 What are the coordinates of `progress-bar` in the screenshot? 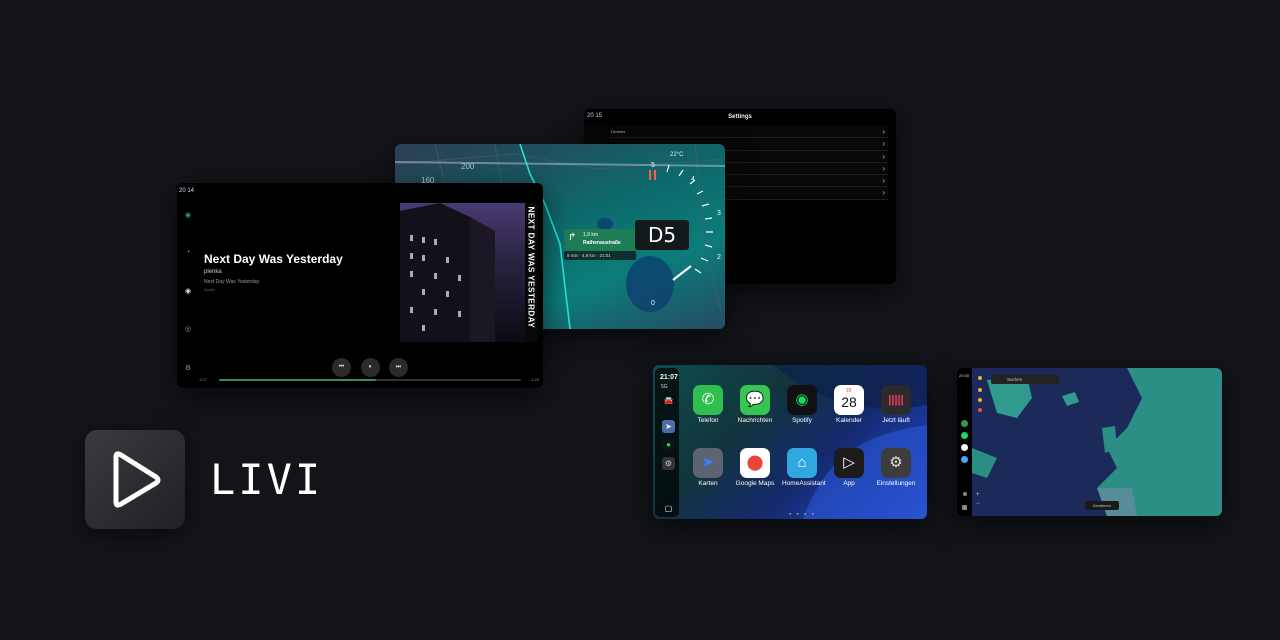 It's located at (370, 380).